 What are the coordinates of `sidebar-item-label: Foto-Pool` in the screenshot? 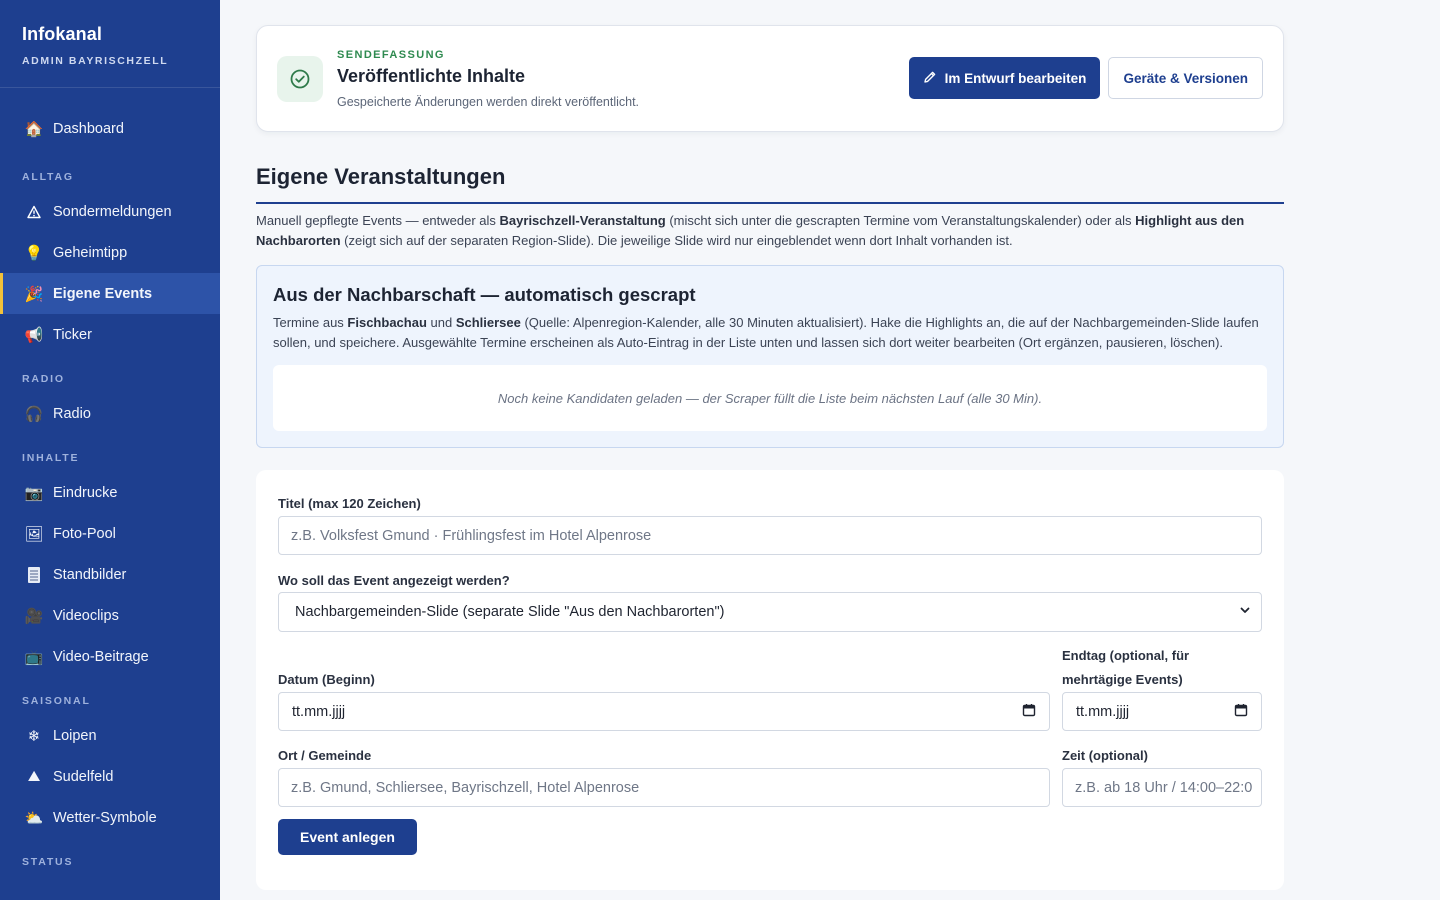 It's located at (84, 533).